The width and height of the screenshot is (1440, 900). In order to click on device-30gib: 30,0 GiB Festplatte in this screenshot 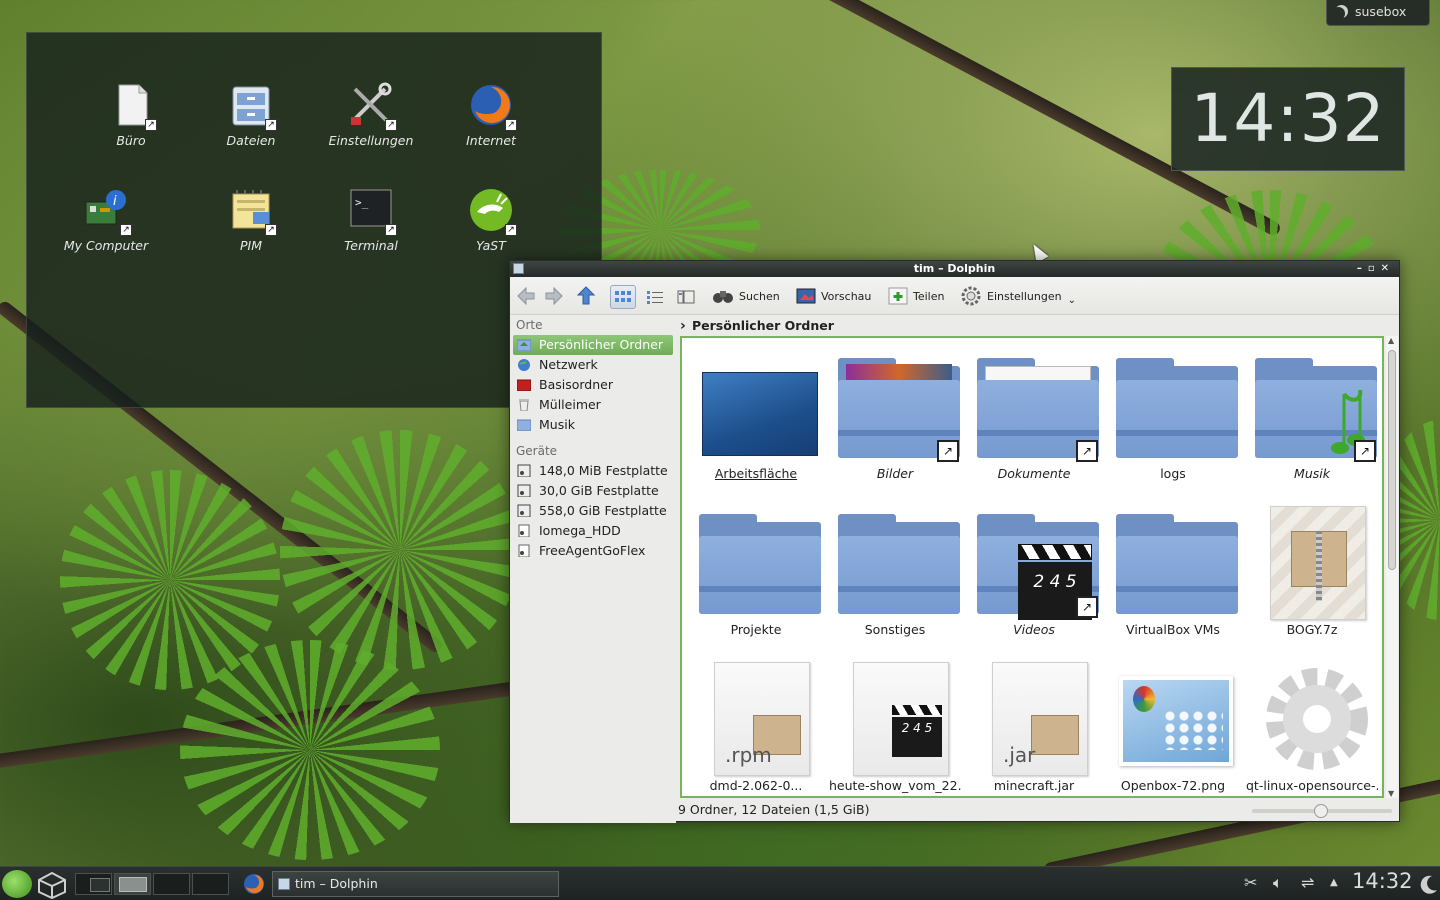, I will do `click(593, 491)`.